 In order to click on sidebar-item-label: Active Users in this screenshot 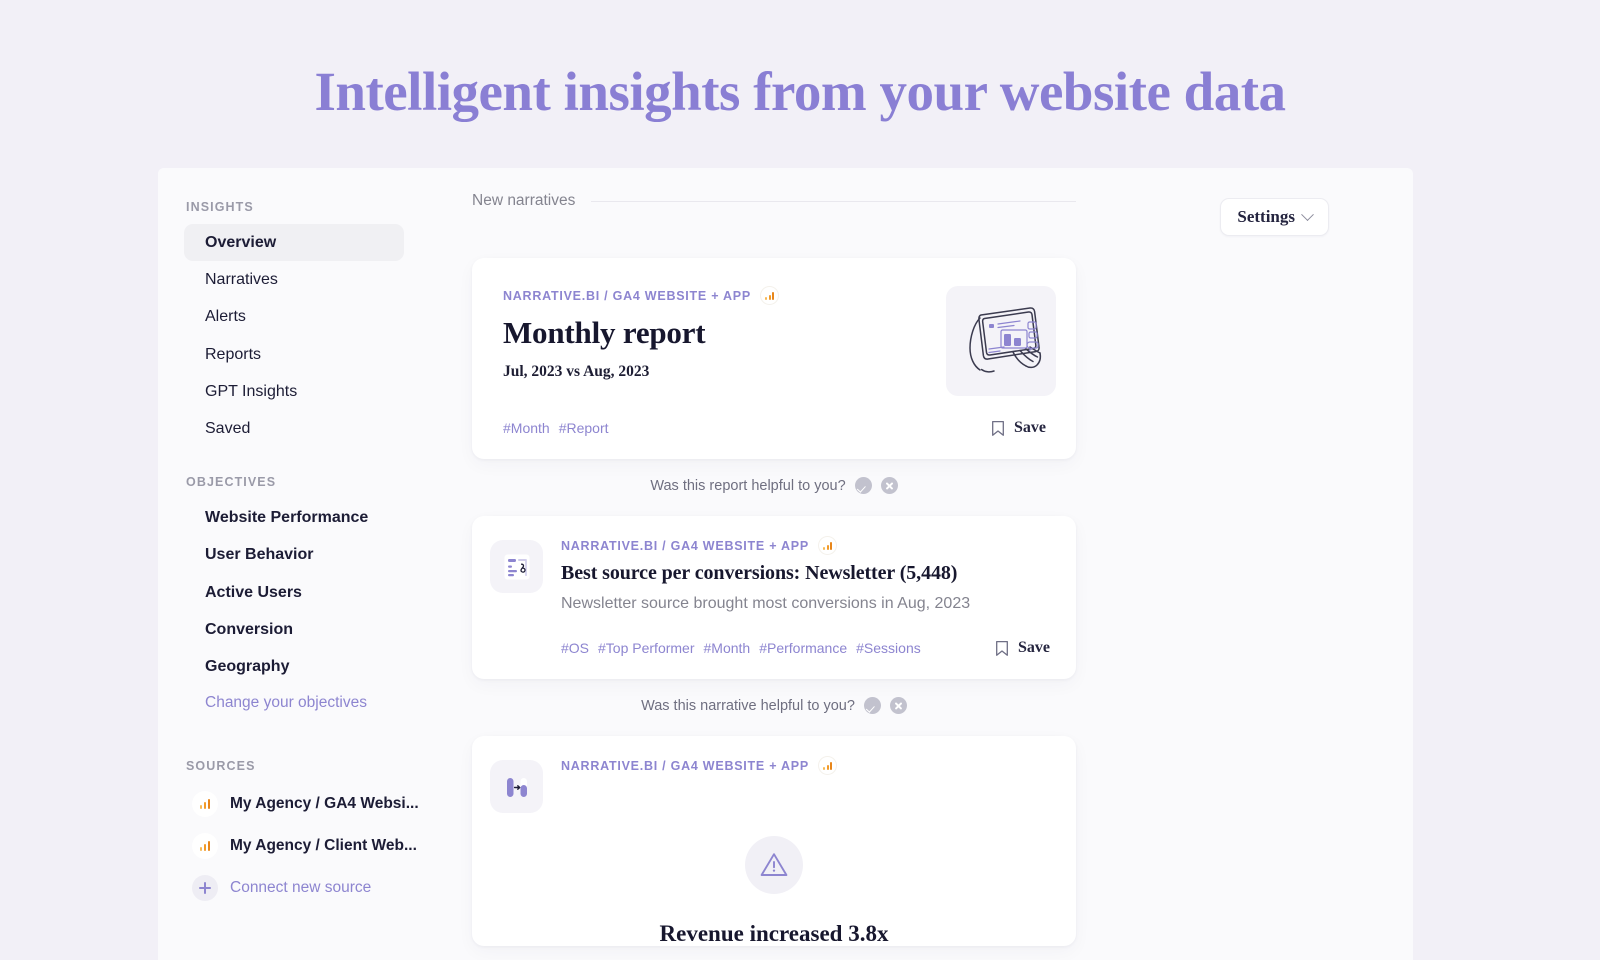, I will do `click(253, 592)`.